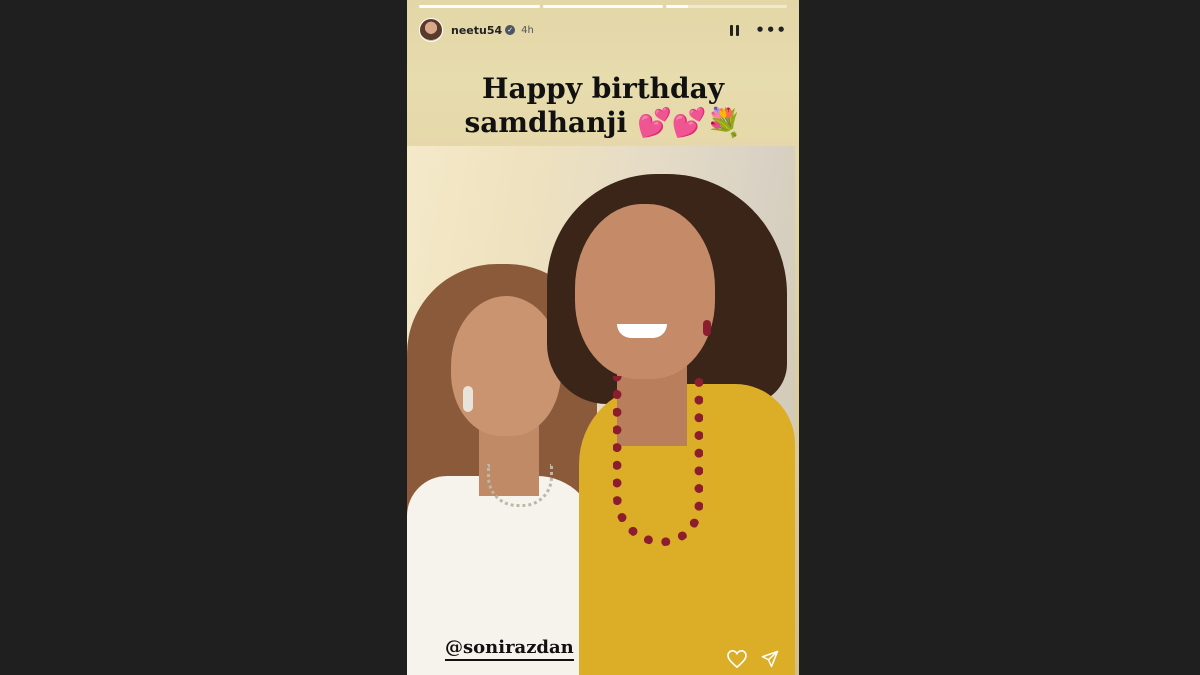 Image resolution: width=1200 pixels, height=675 pixels. I want to click on verified-badge-icon: ✓, so click(510, 30).